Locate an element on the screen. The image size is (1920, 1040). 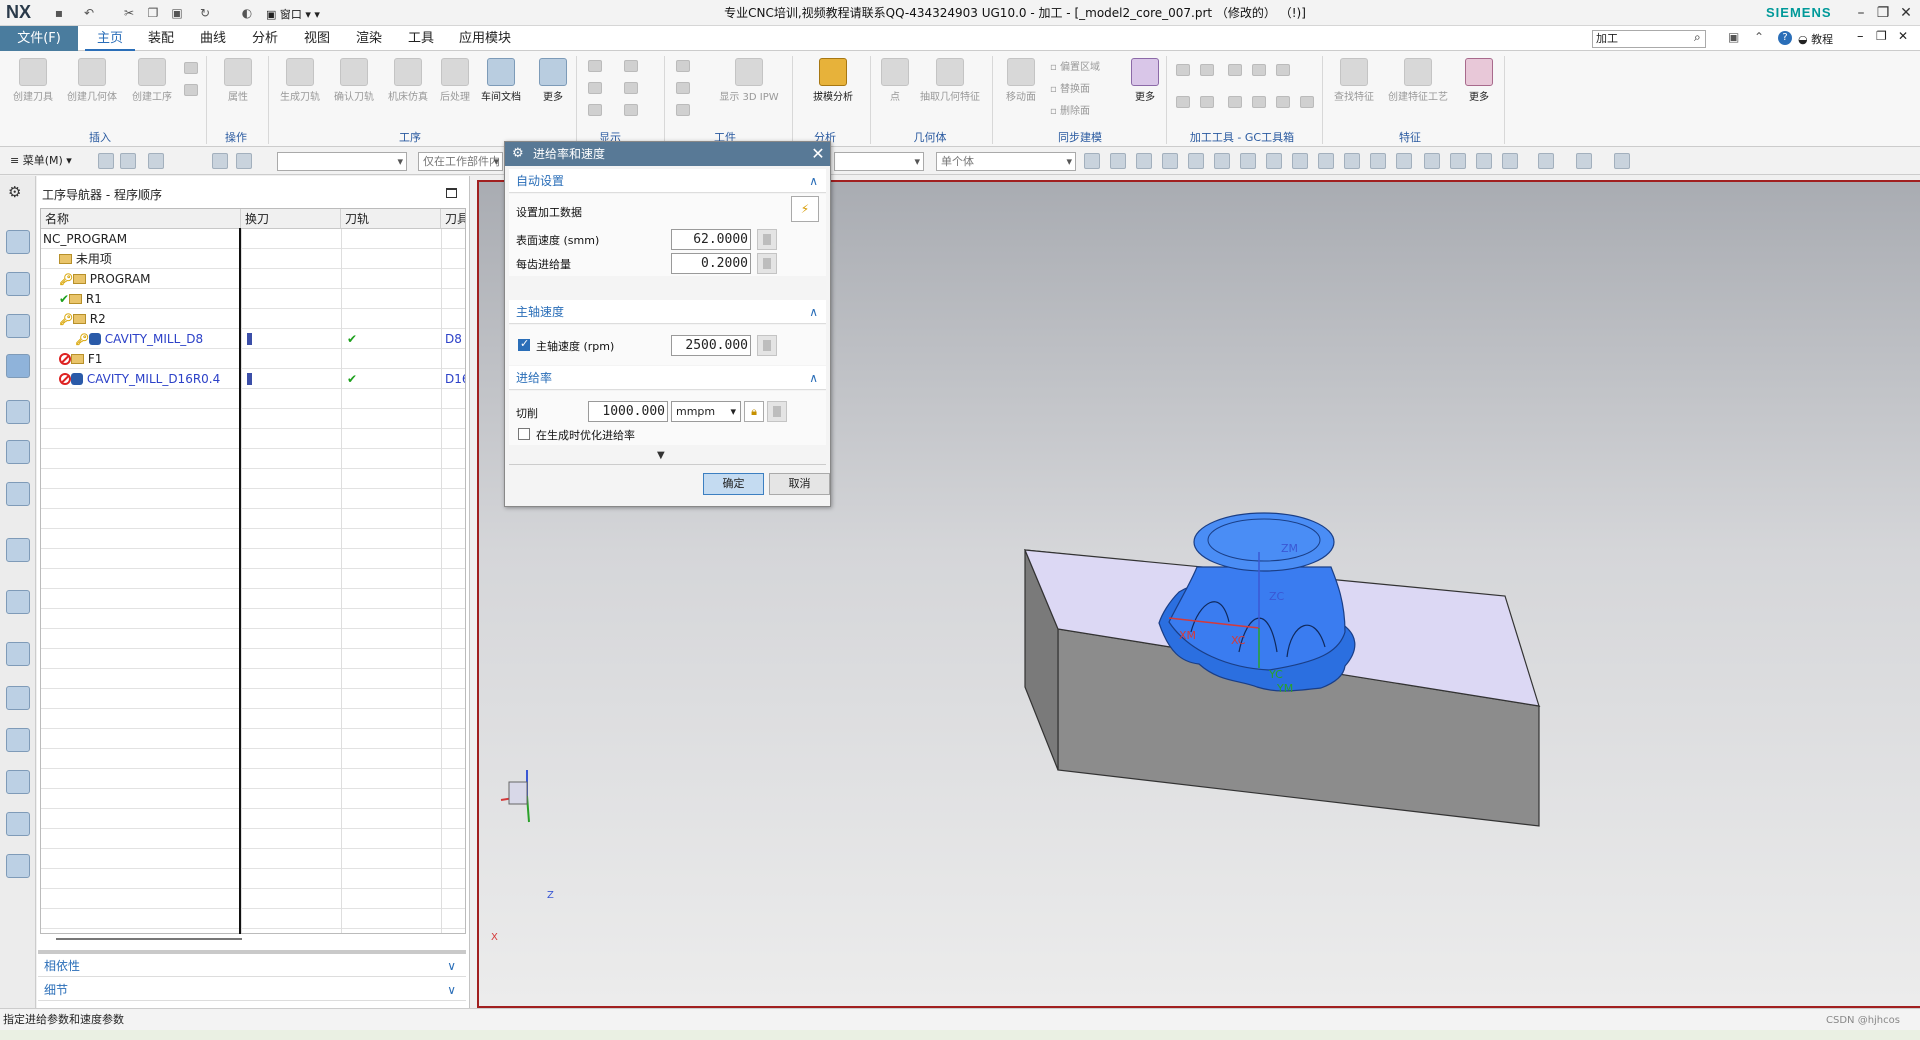
machining-feature-navigator-icon is located at coordinates (18, 452).